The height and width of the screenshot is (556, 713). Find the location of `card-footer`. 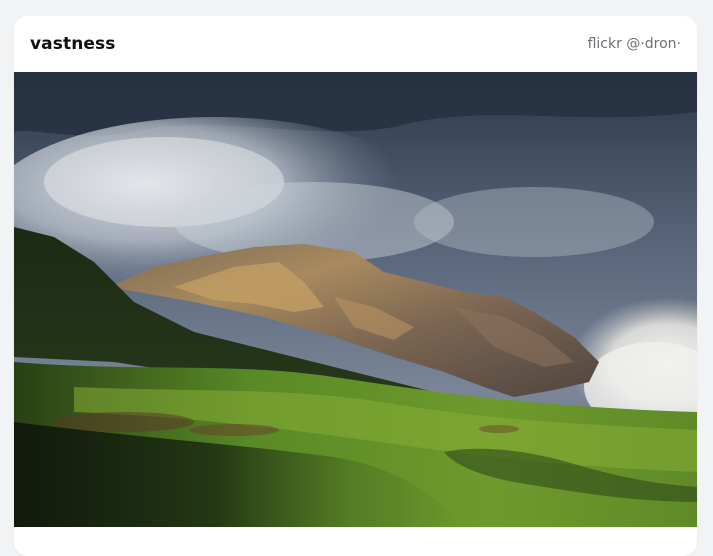

card-footer is located at coordinates (355, 541).